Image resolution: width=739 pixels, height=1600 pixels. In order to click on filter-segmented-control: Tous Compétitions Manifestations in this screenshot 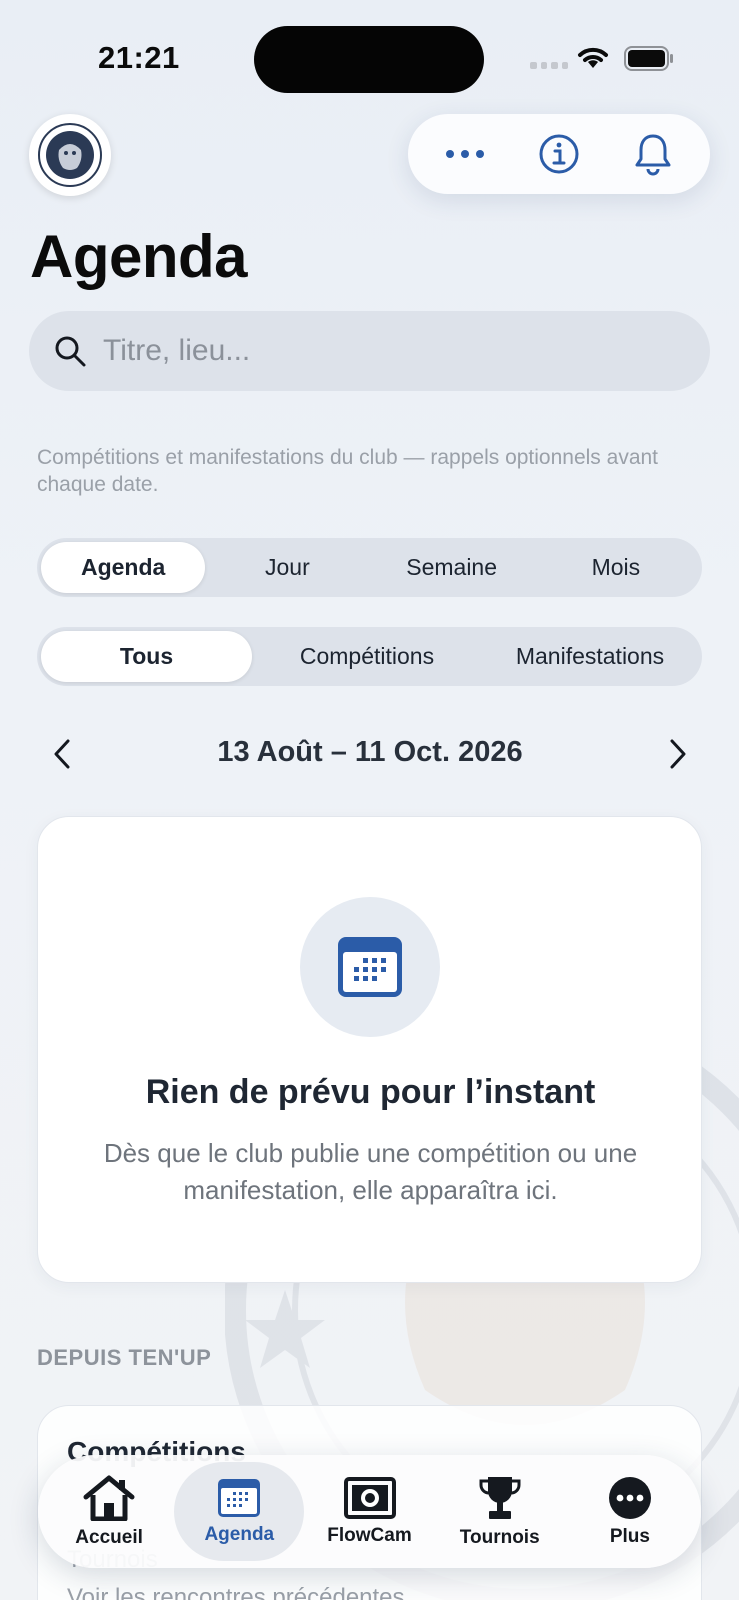, I will do `click(369, 656)`.